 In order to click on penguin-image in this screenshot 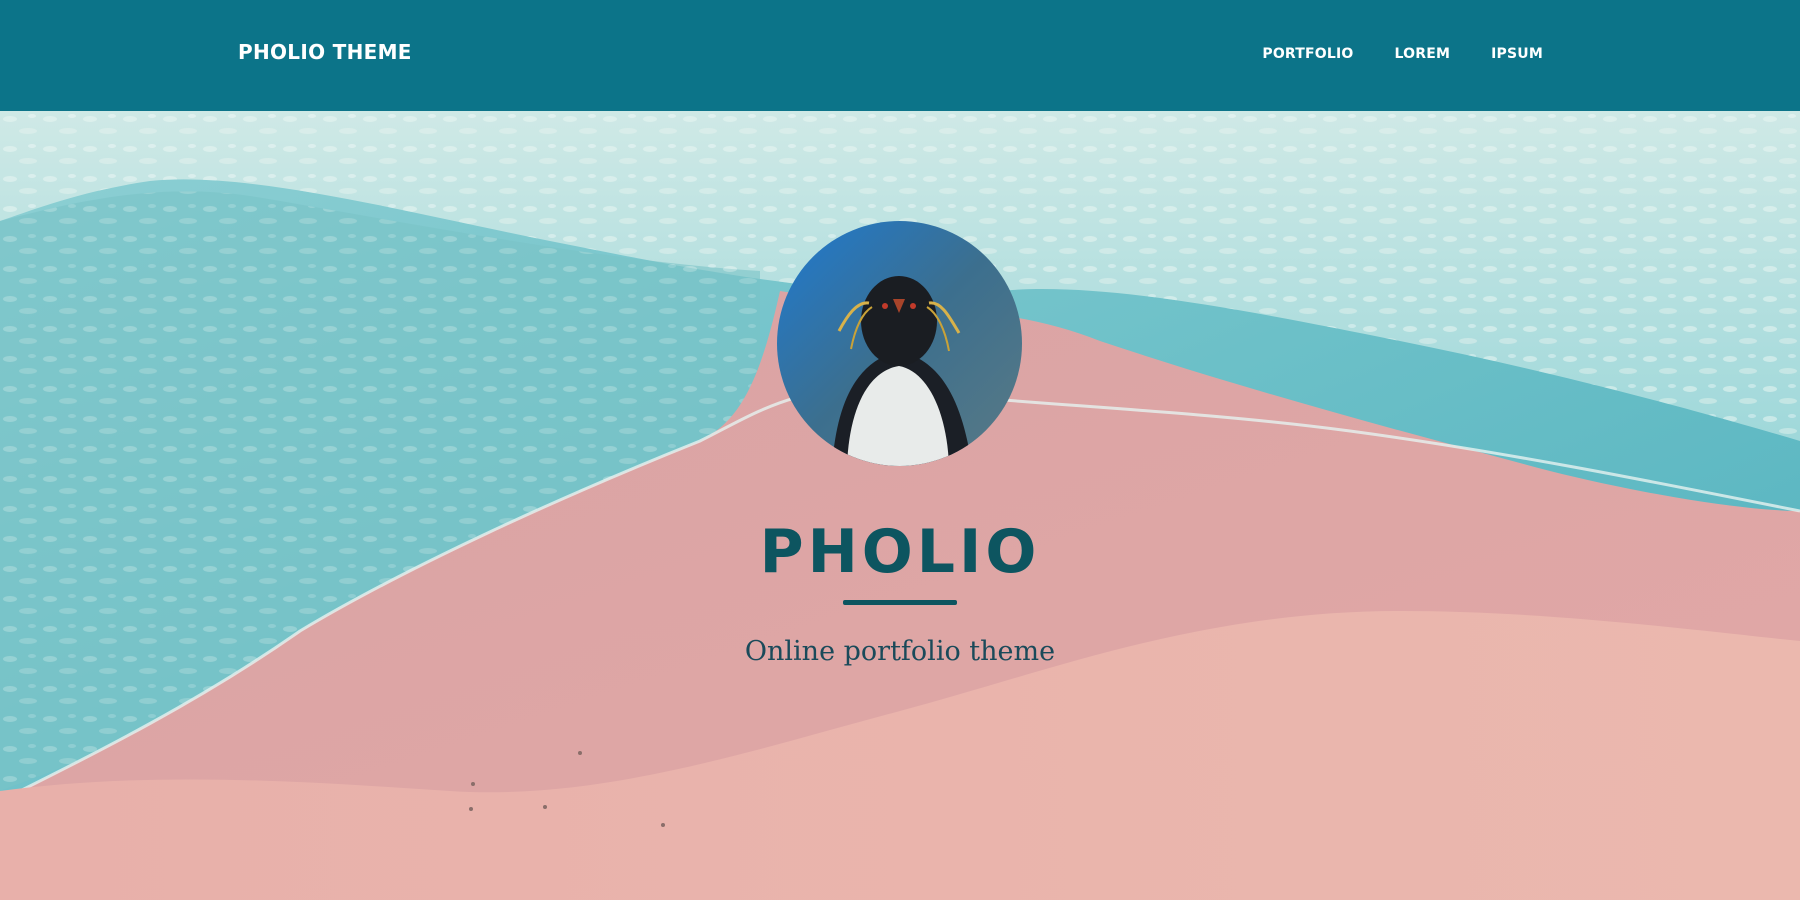, I will do `click(899, 343)`.